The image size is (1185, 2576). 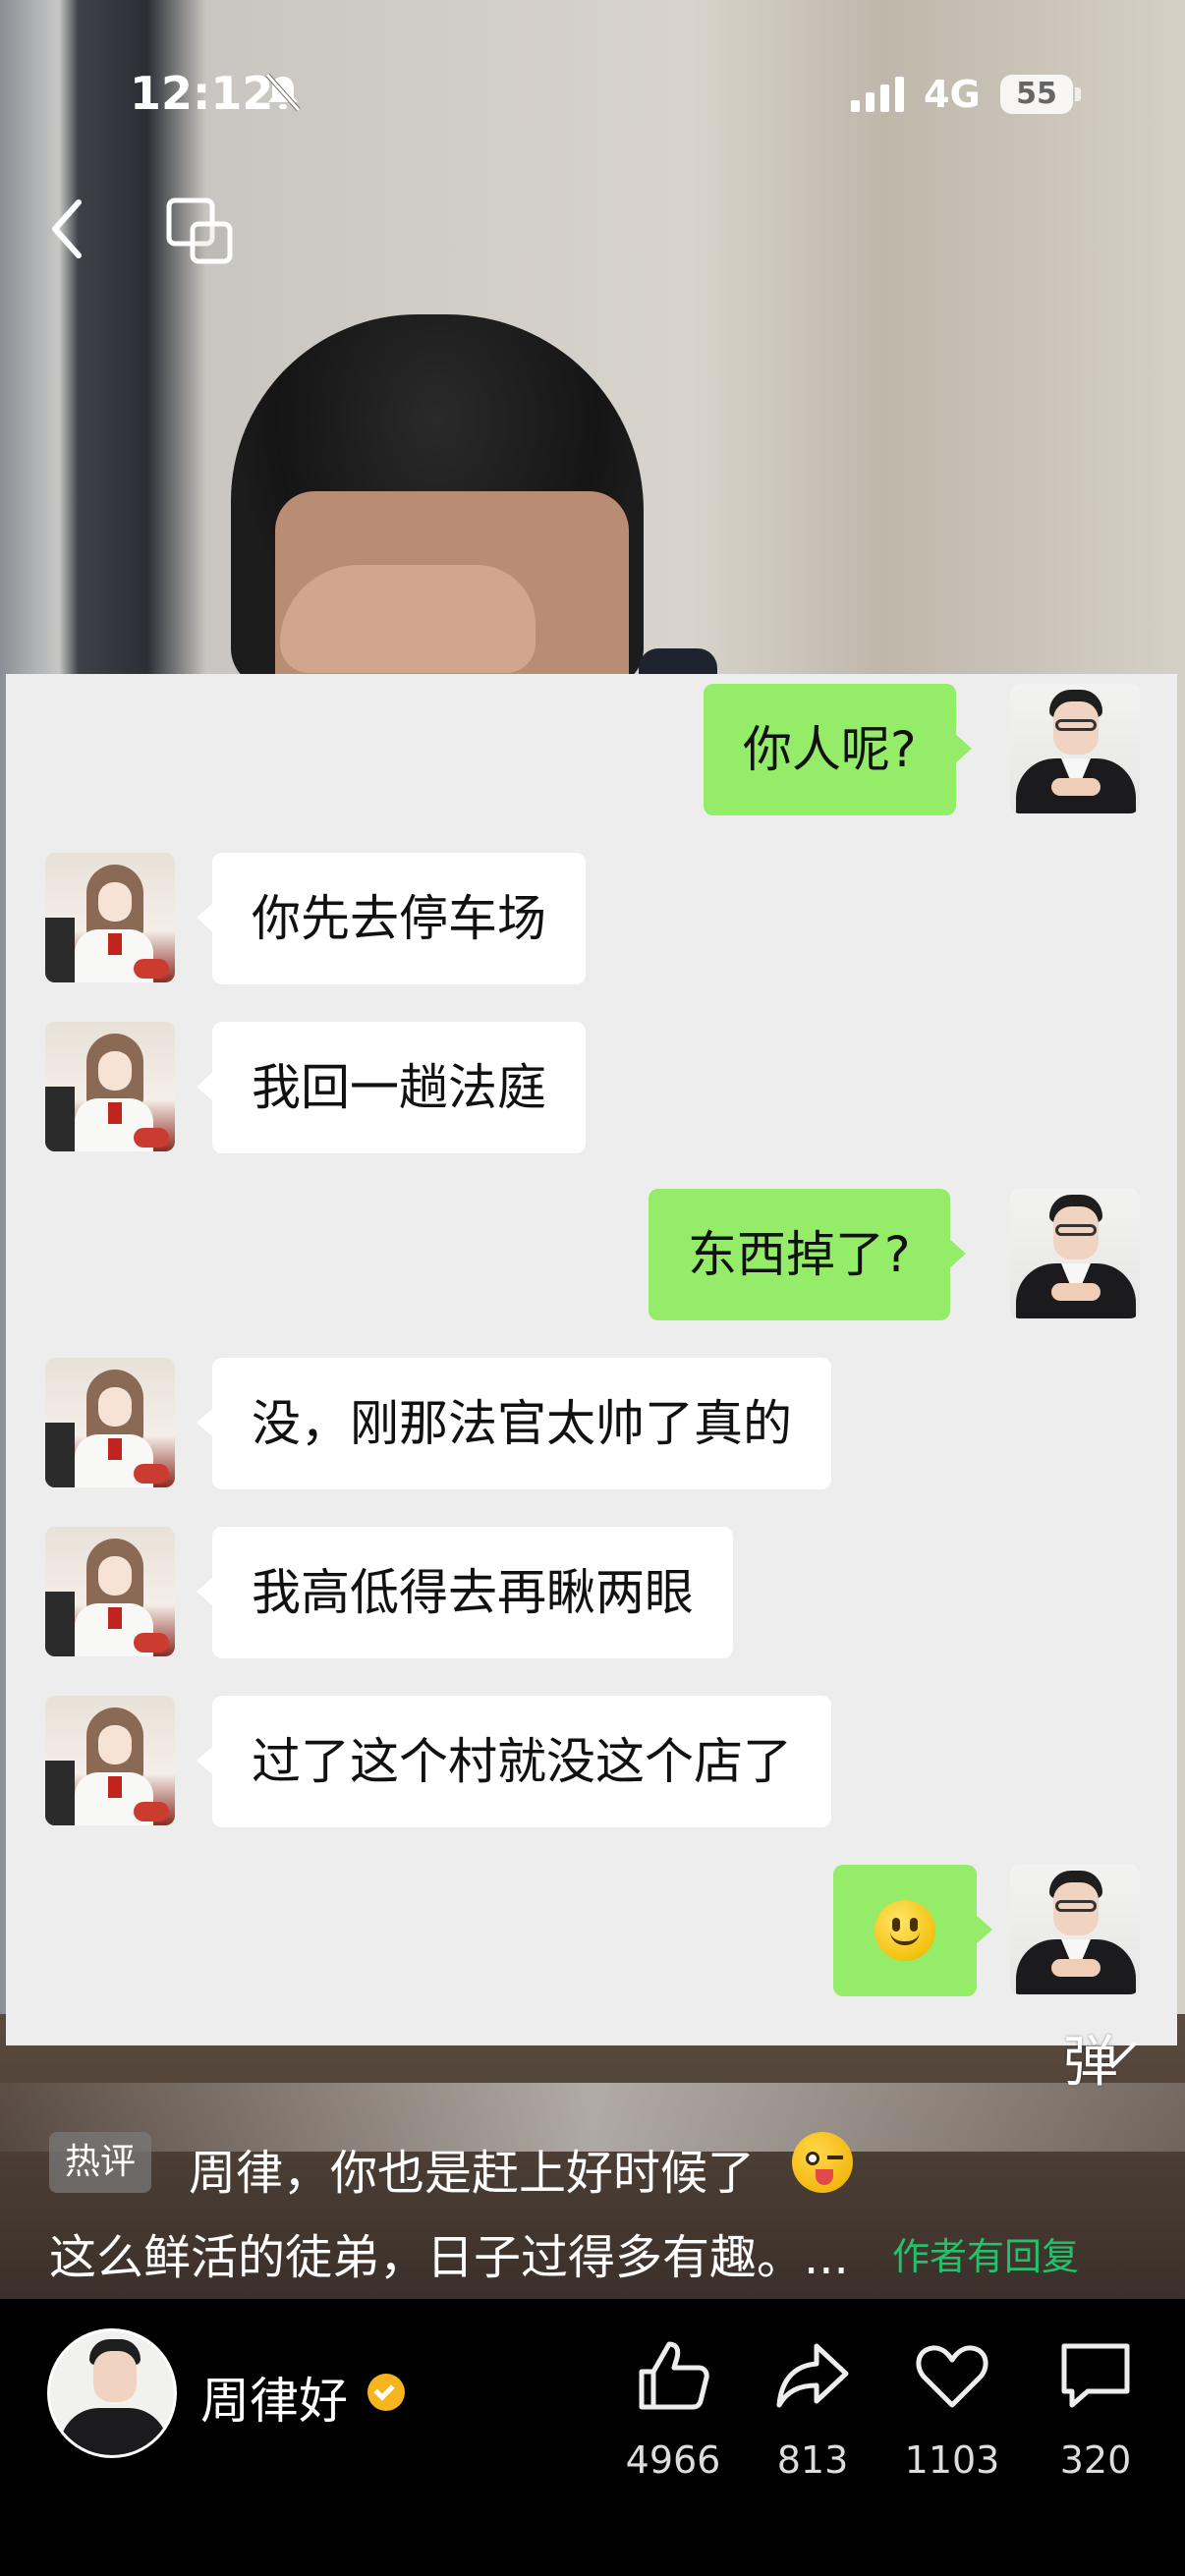 I want to click on danmaku-toggle-button: 弹, so click(x=1100, y=2058).